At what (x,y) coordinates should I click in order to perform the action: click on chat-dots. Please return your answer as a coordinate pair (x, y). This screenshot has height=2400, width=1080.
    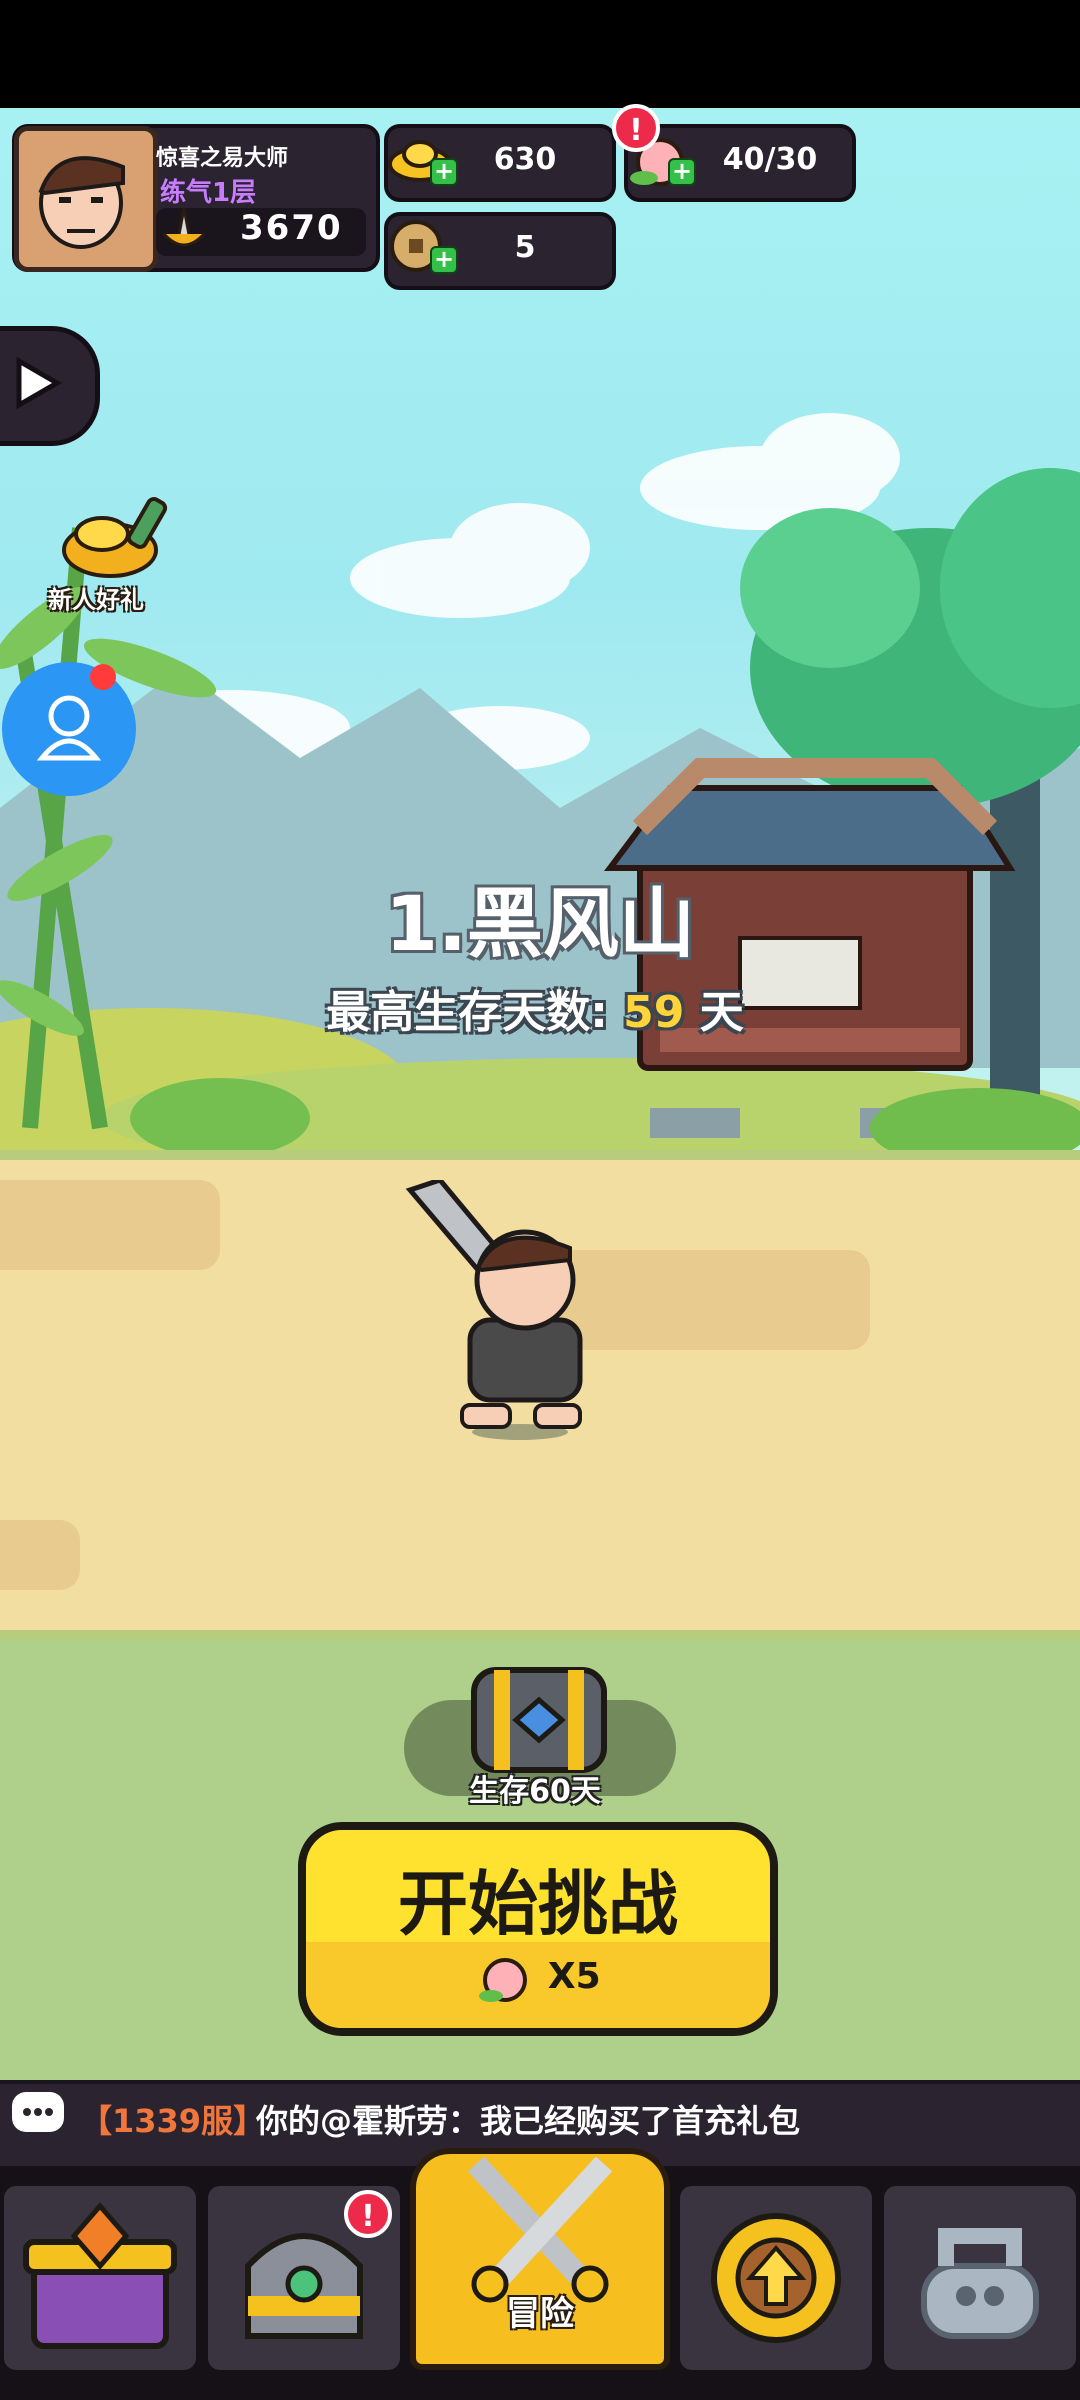
    Looking at the image, I should click on (38, 2112).